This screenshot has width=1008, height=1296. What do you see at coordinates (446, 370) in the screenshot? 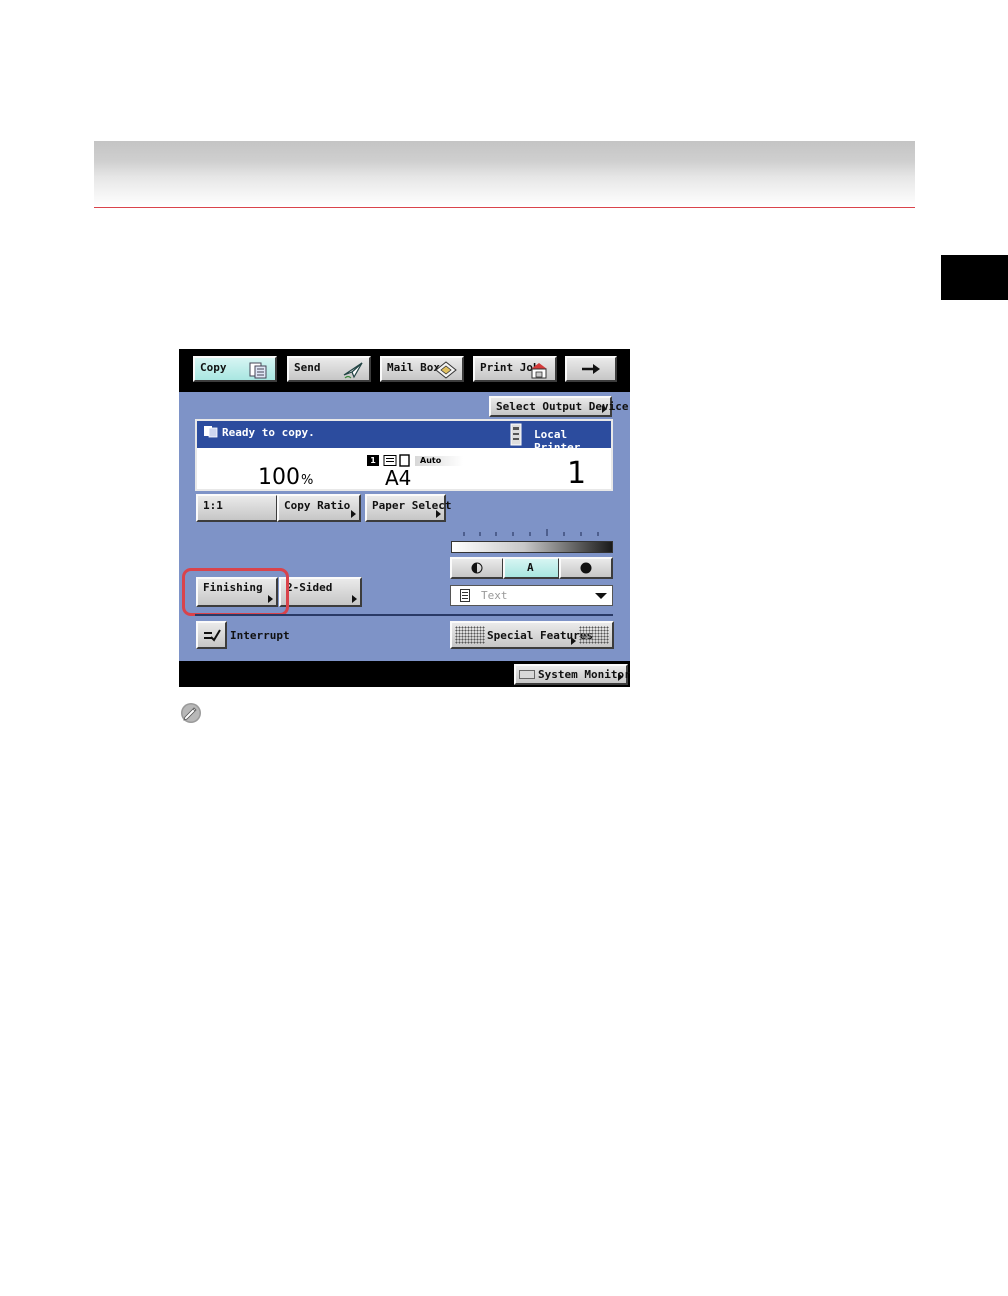
I see `mail-box-icon` at bounding box center [446, 370].